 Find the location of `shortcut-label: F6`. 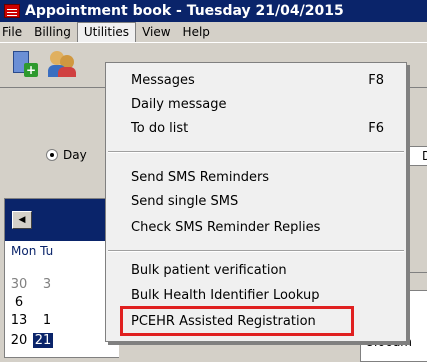

shortcut-label: F6 is located at coordinates (376, 128).